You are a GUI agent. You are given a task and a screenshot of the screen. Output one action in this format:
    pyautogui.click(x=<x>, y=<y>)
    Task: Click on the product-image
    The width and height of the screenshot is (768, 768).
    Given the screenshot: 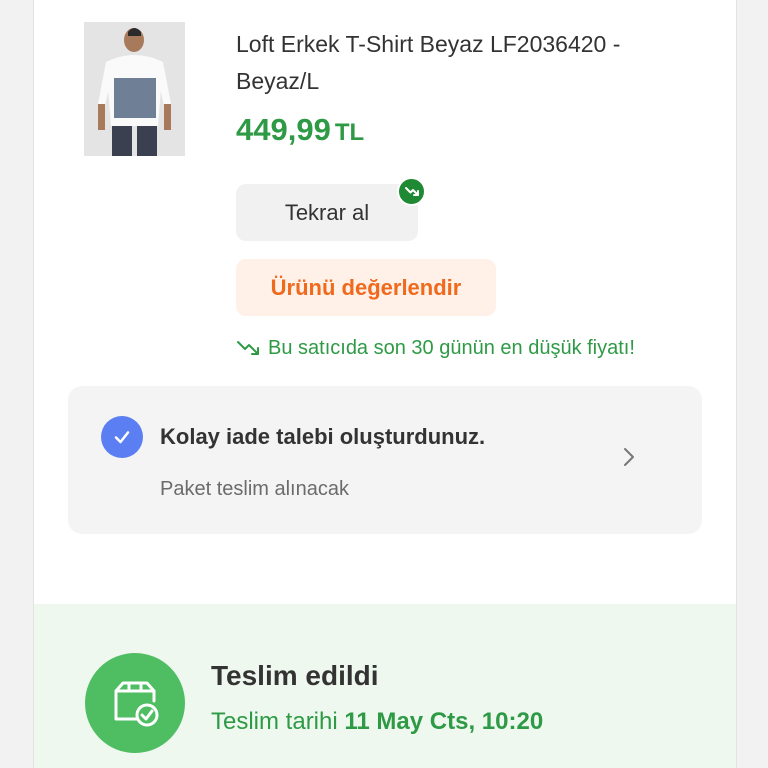 What is the action you would take?
    pyautogui.click(x=134, y=89)
    